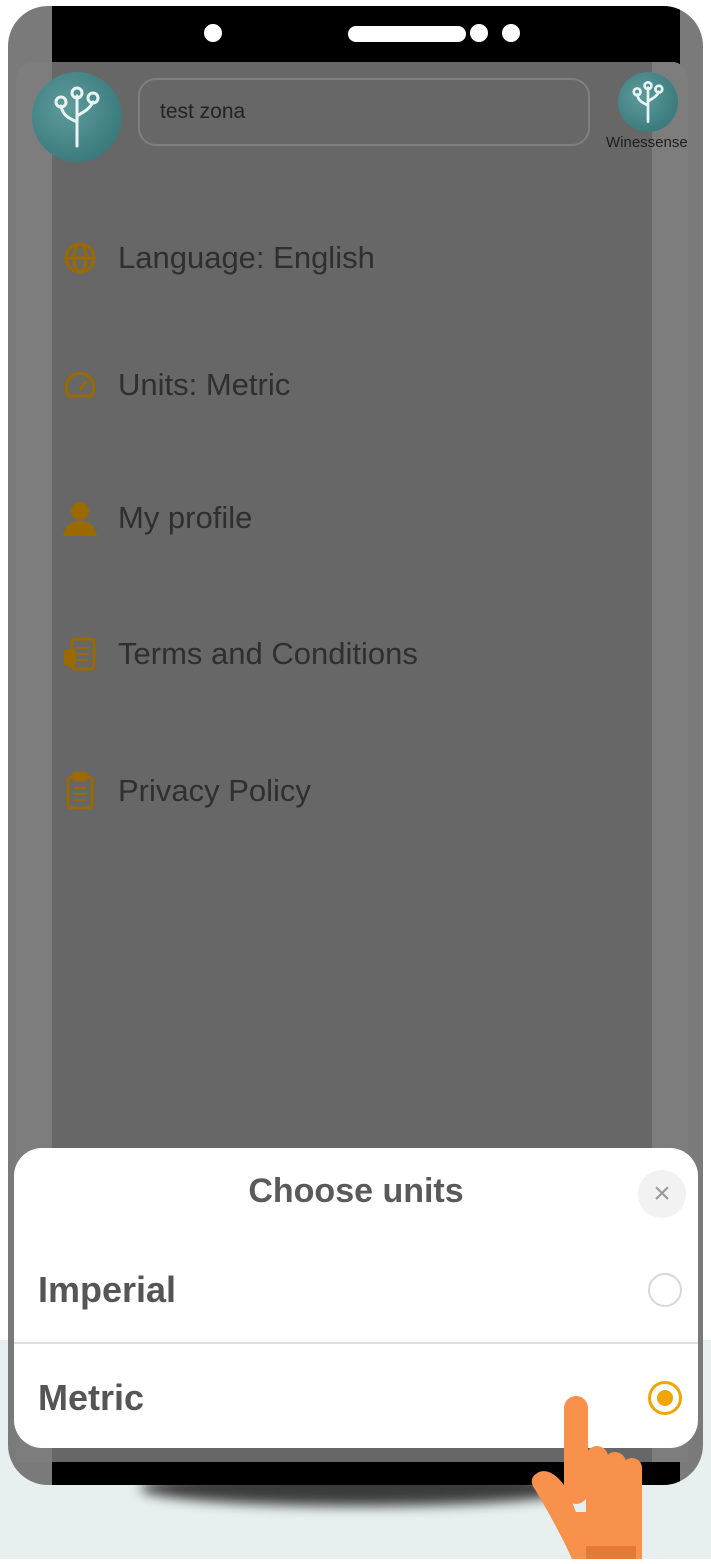 This screenshot has height=1564, width=711. I want to click on radio-imperial, so click(665, 1290).